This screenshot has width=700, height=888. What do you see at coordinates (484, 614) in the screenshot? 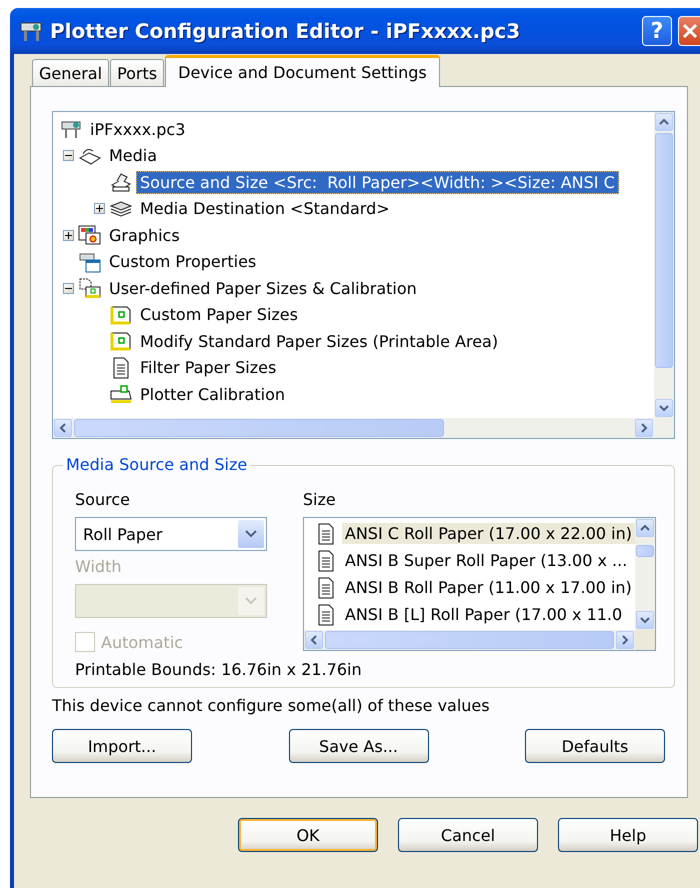
I see `list-item: ANSI B [L] Roll Paper (17.00 x 11.0` at bounding box center [484, 614].